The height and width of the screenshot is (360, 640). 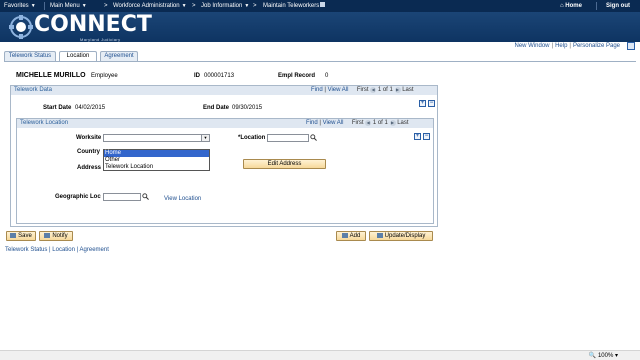 I want to click on favorites-label: Favorites, so click(x=16, y=6).